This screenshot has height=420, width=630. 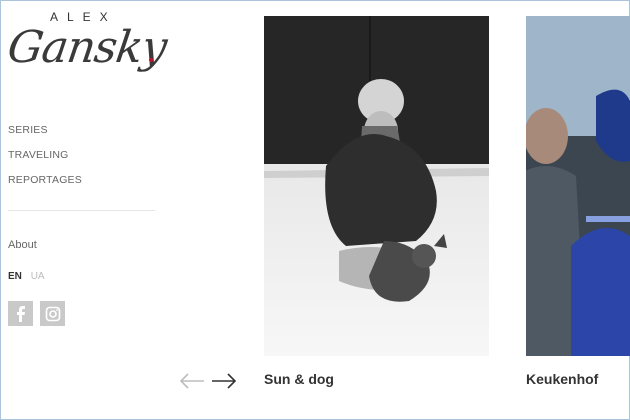 I want to click on nav-item-traveling: TRAVELING, so click(x=45, y=155).